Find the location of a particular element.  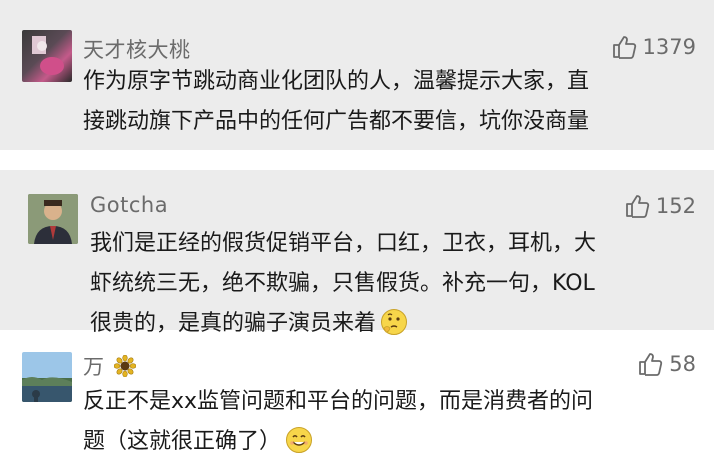

like-button: 152 is located at coordinates (660, 206).